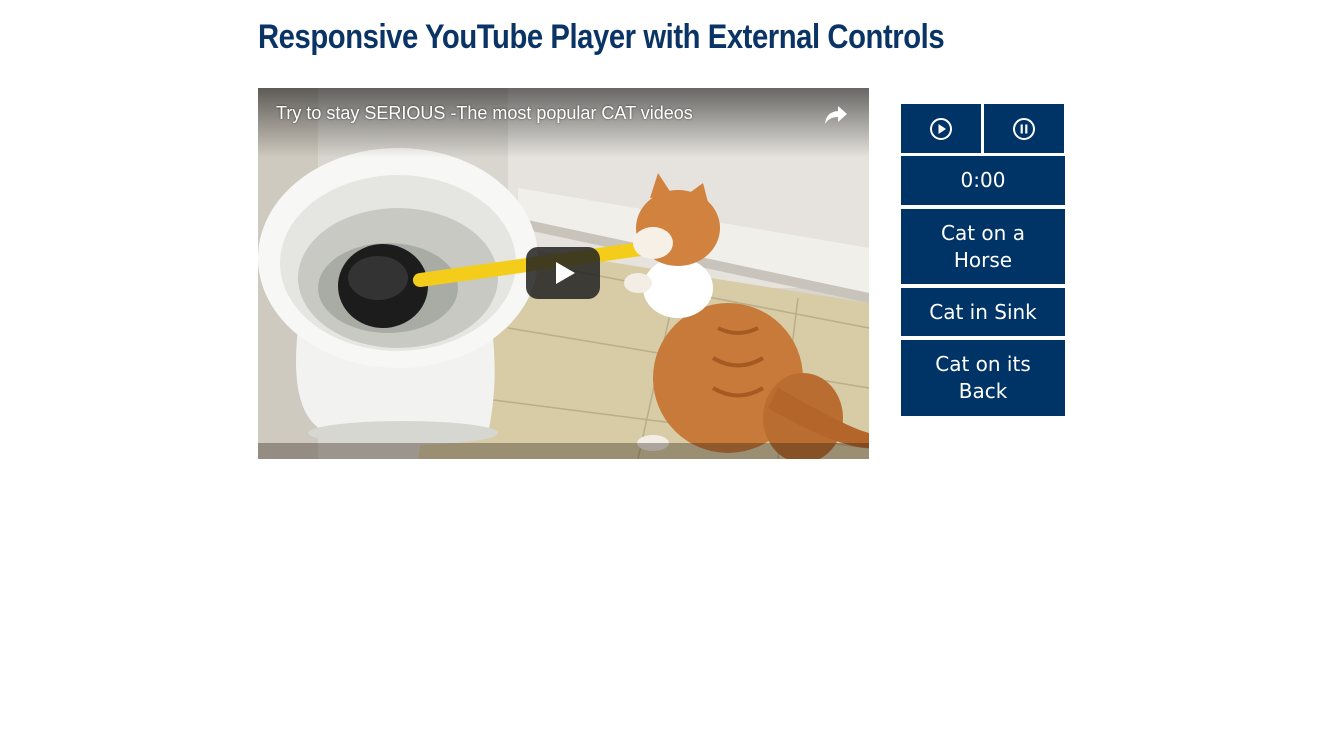 Image resolution: width=1320 pixels, height=738 pixels. I want to click on chapter-button-cat-on-its-back: Cat on its Back, so click(983, 378).